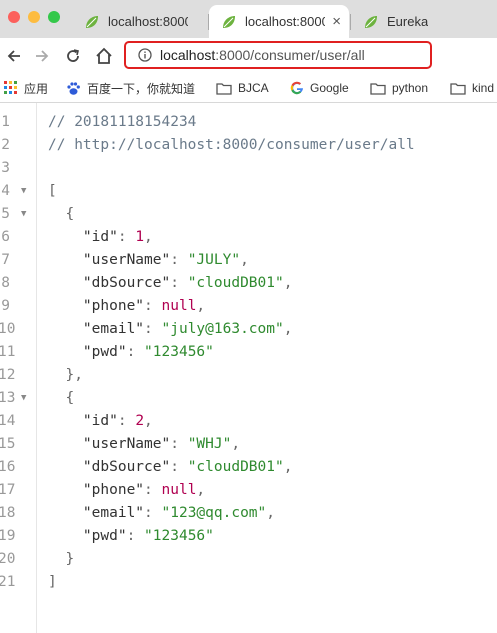 The height and width of the screenshot is (633, 497). I want to click on line-number: 5, so click(5, 214).